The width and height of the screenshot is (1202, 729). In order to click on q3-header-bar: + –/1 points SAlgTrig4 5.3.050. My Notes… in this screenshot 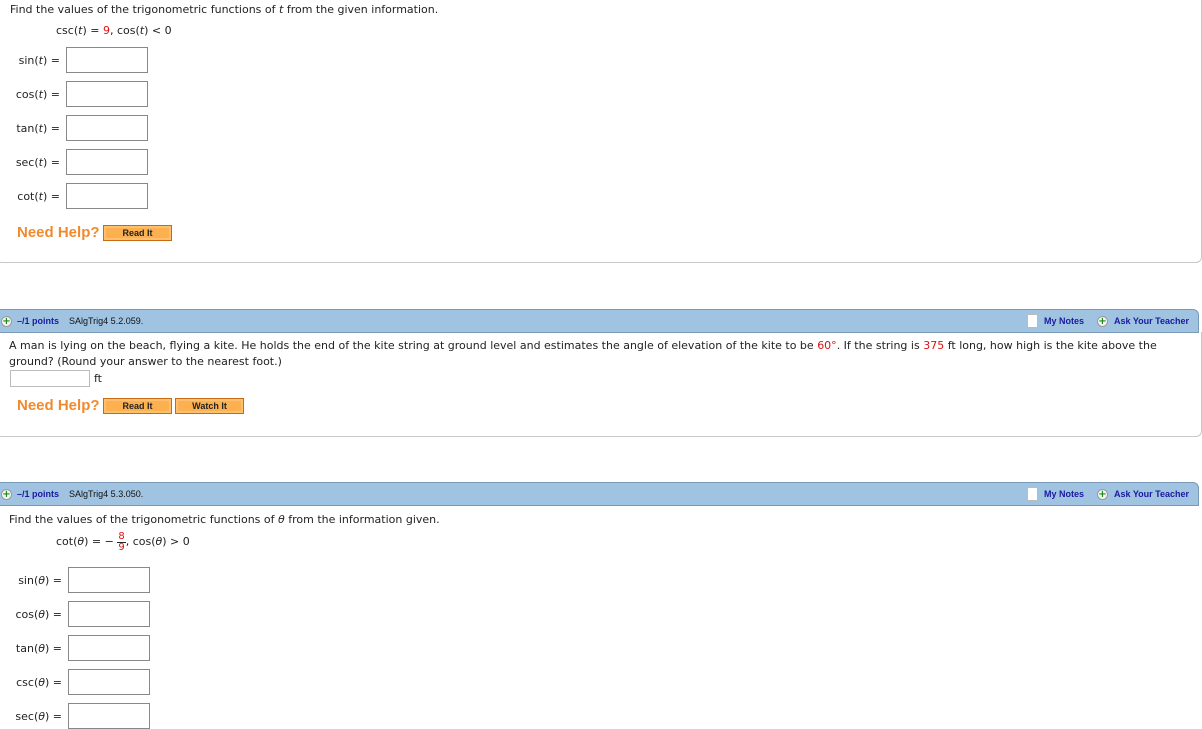, I will do `click(599, 494)`.